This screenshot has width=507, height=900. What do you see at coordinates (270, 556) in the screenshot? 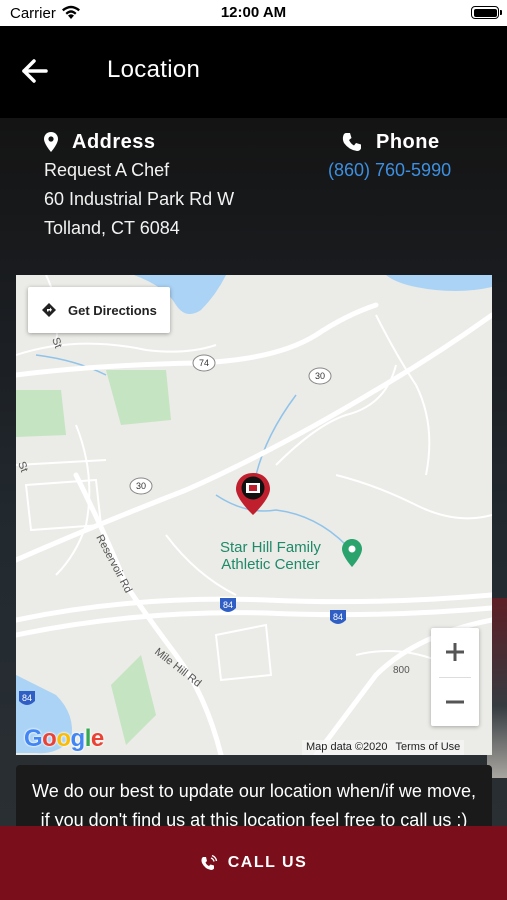
I see `poi-label: Star Hill Family Athletic Center` at bounding box center [270, 556].